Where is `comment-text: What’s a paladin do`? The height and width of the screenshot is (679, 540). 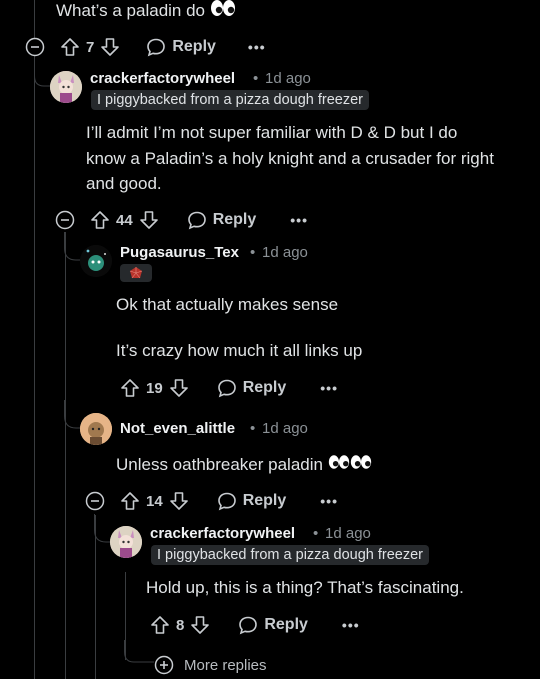
comment-text: What’s a paladin do is located at coordinates (131, 10).